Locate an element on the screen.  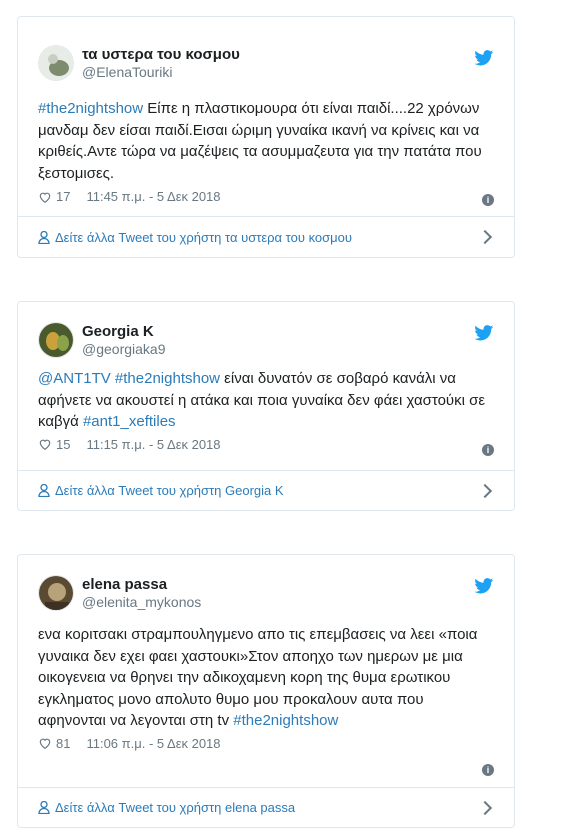
handle: @georgiaka9 is located at coordinates (124, 349).